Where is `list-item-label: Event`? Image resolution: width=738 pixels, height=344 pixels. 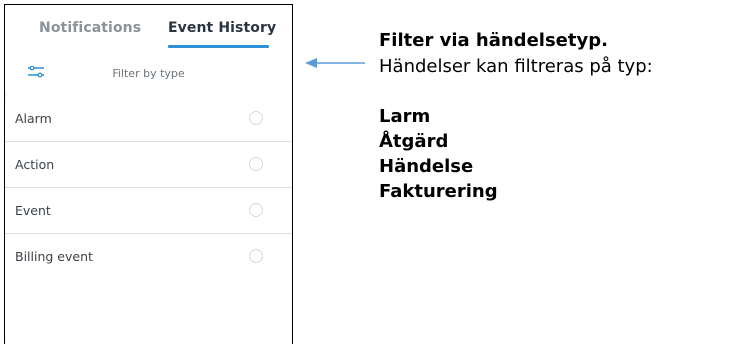 list-item-label: Event is located at coordinates (33, 210).